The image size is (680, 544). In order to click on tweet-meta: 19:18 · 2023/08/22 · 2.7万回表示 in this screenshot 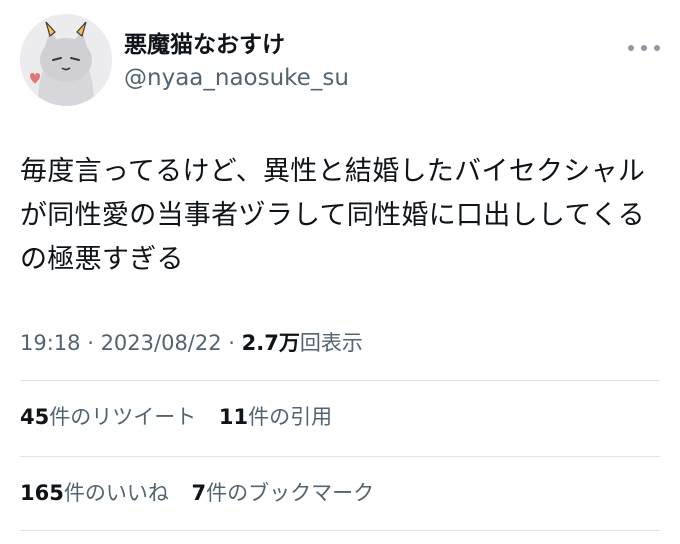, I will do `click(340, 343)`.